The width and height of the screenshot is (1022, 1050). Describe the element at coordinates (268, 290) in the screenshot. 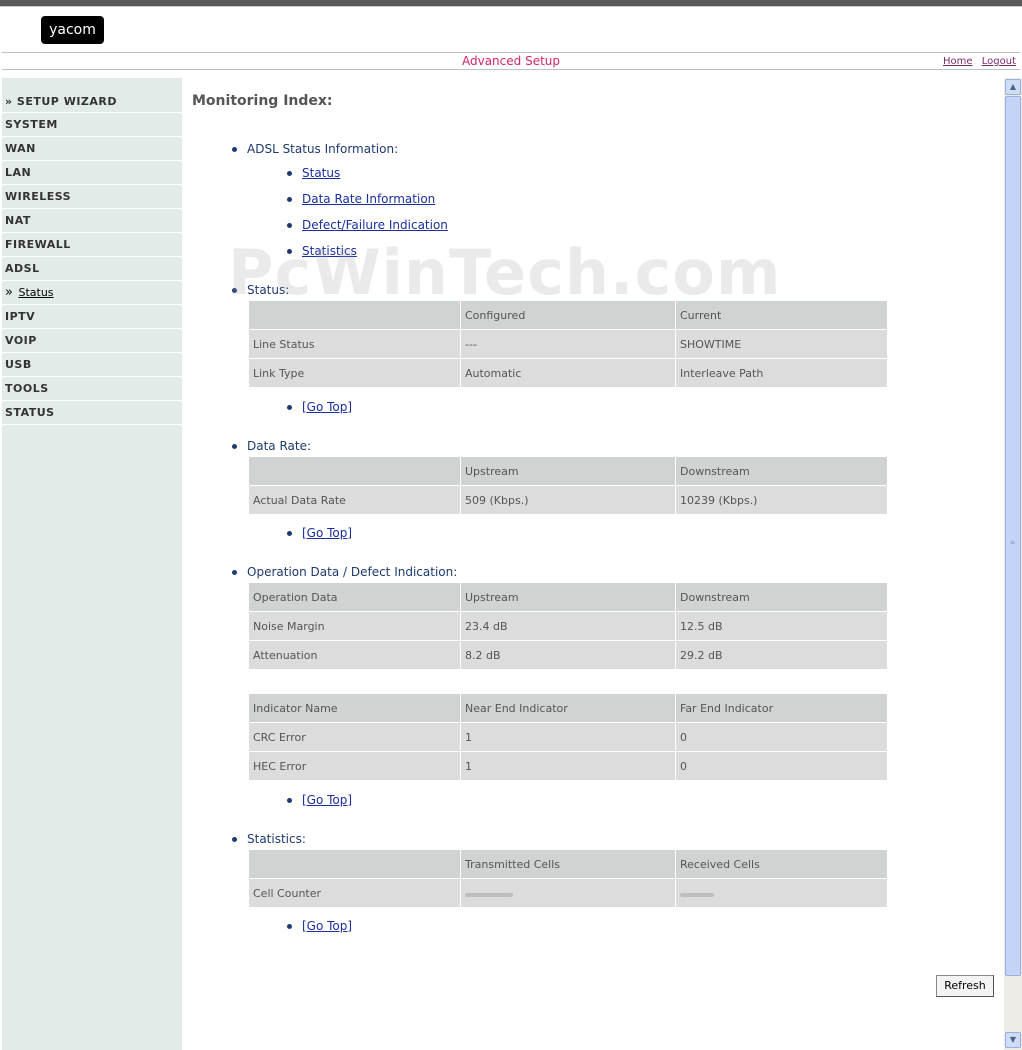

I see `status-section-label: Status:` at that location.